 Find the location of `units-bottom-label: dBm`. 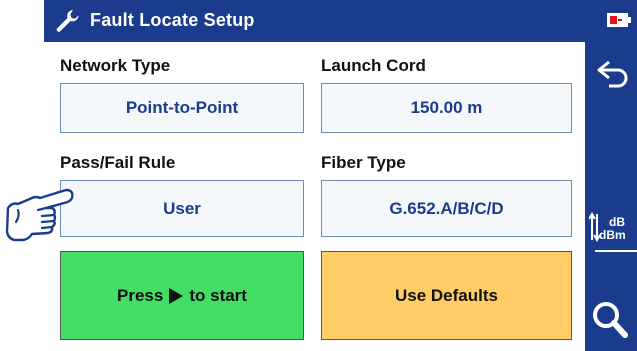

units-bottom-label: dBm is located at coordinates (612, 235).